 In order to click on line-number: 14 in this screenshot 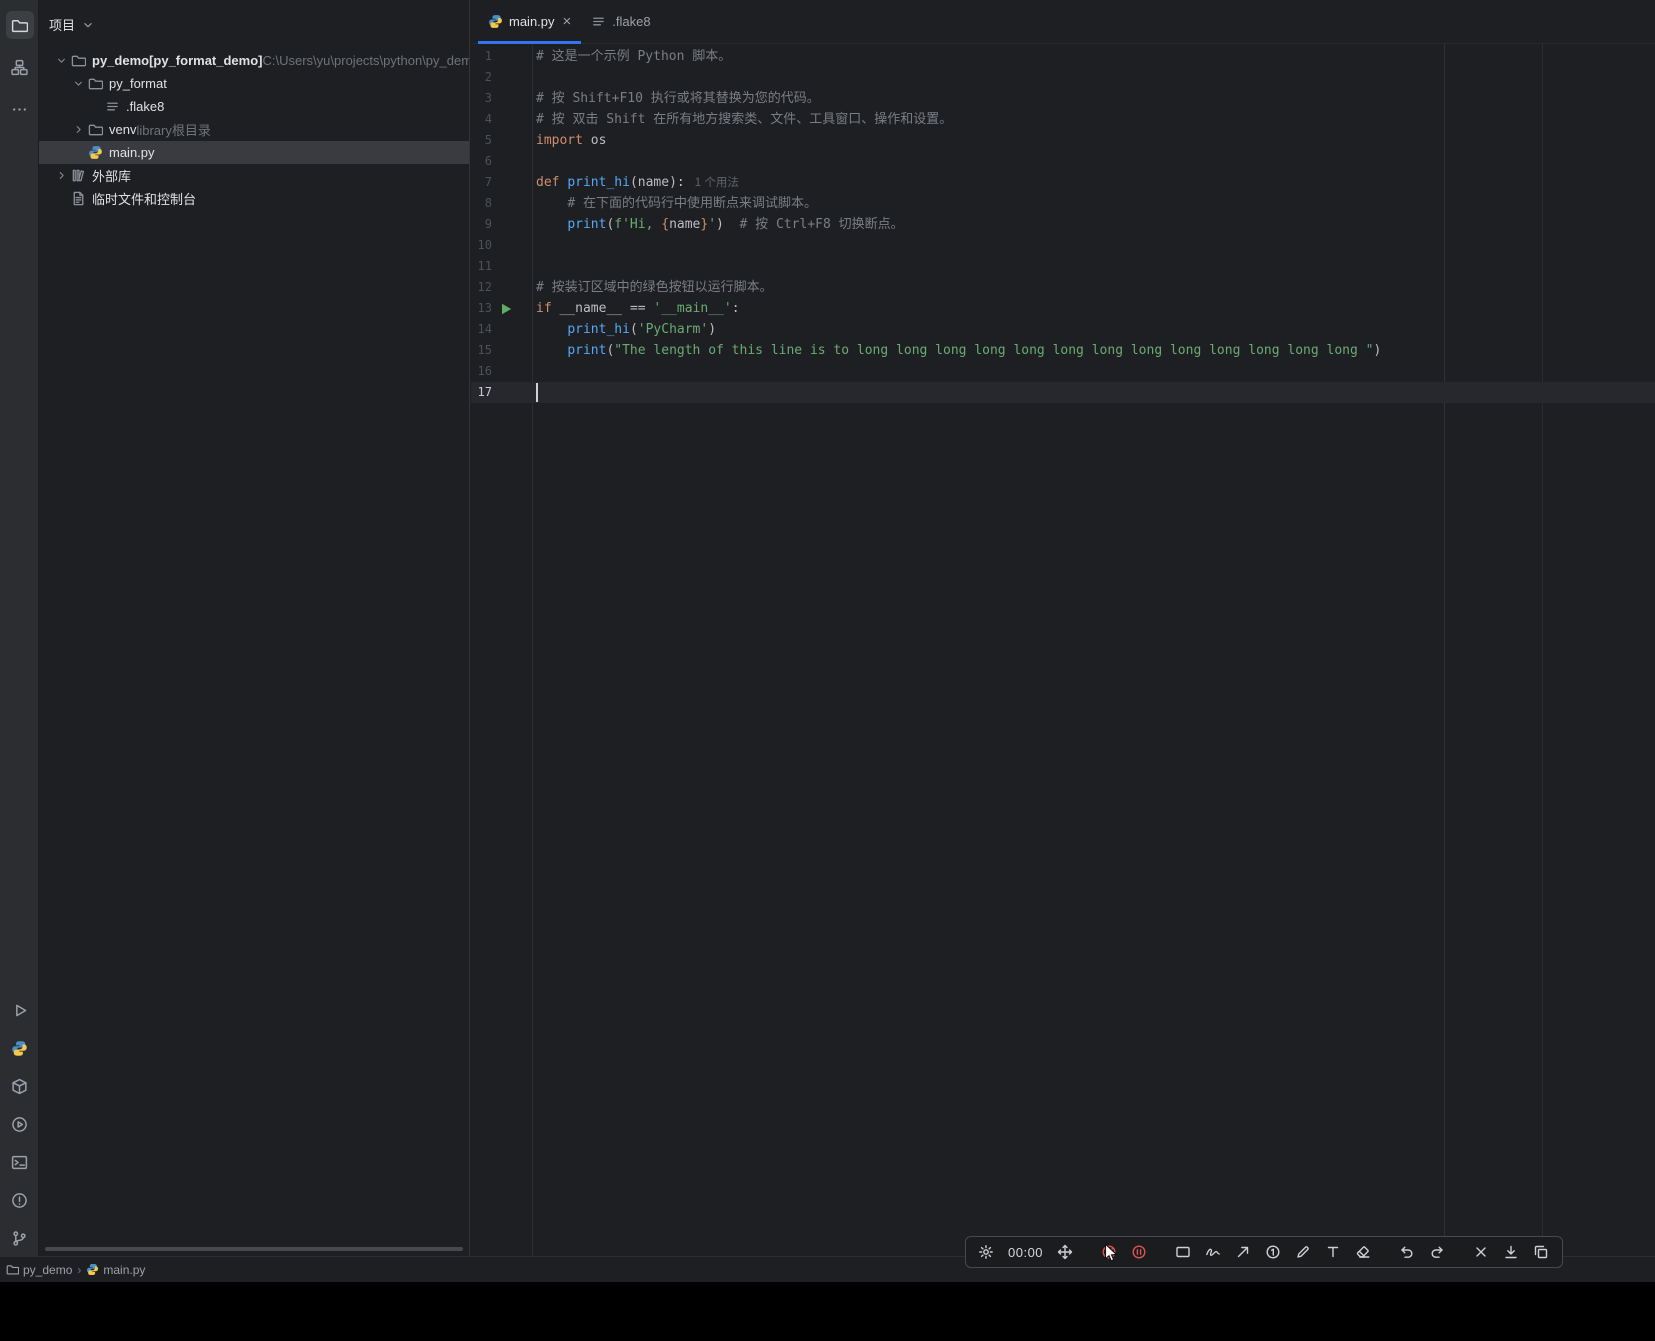, I will do `click(484, 329)`.